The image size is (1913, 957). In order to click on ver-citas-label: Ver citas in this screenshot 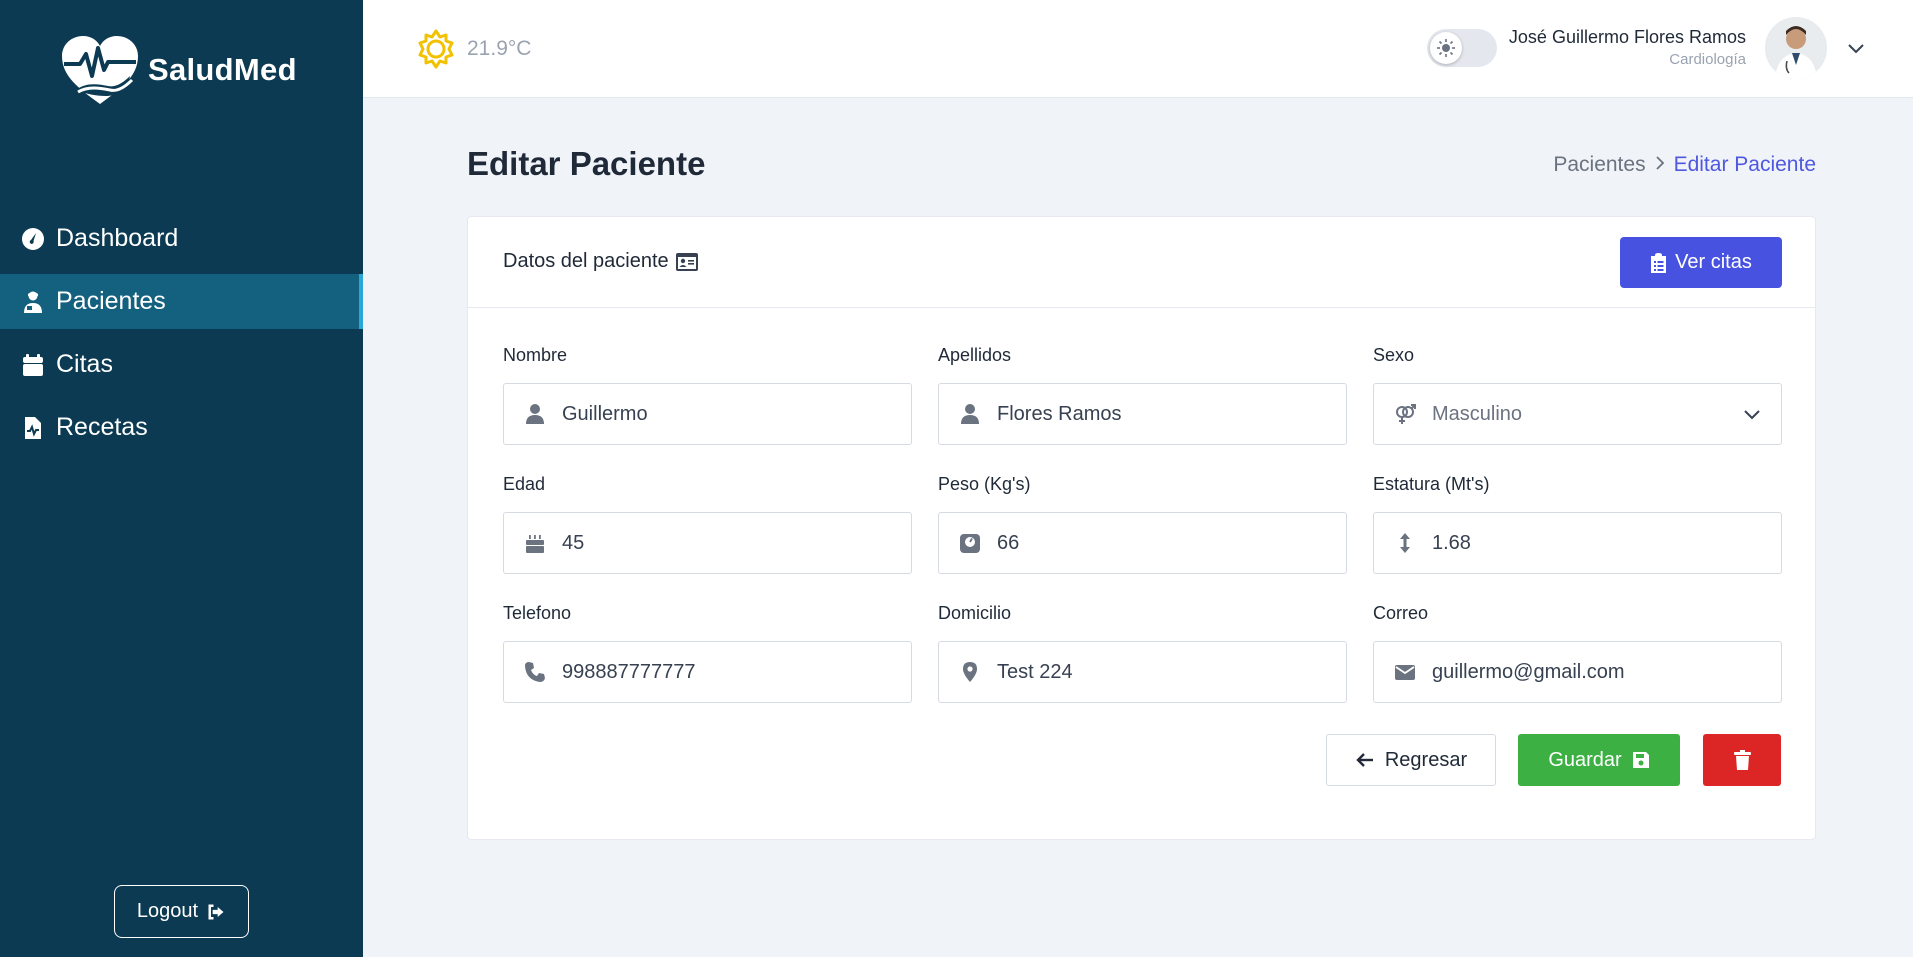, I will do `click(1713, 262)`.